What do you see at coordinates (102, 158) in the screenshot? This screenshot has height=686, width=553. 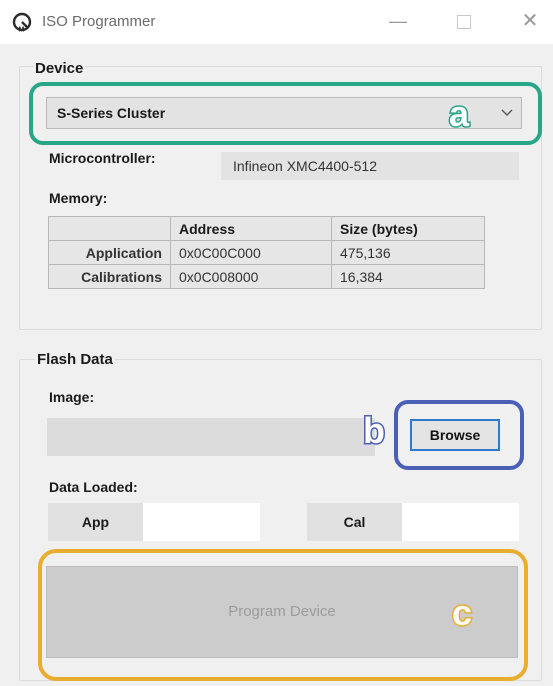 I see `microcontroller-label: Microcontroller:` at bounding box center [102, 158].